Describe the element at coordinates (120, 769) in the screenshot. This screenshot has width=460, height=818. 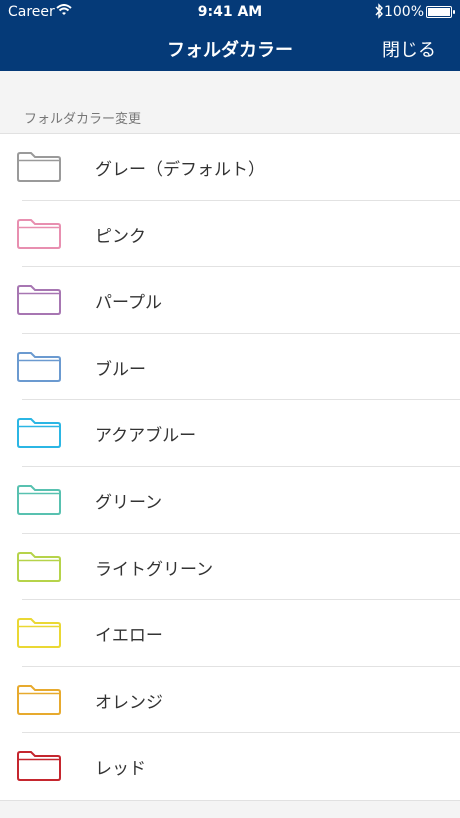
I see `color-option-label: レッド` at that location.